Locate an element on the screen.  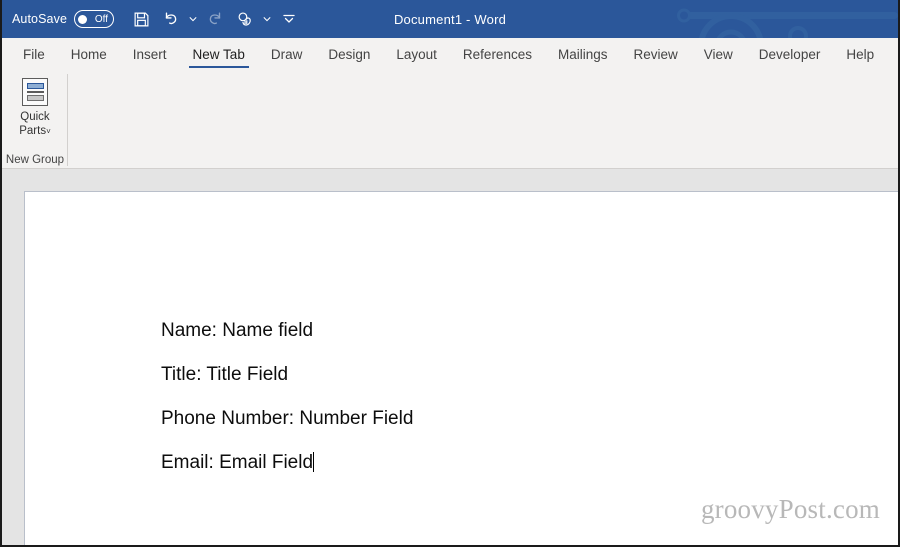
save-icon is located at coordinates (141, 19).